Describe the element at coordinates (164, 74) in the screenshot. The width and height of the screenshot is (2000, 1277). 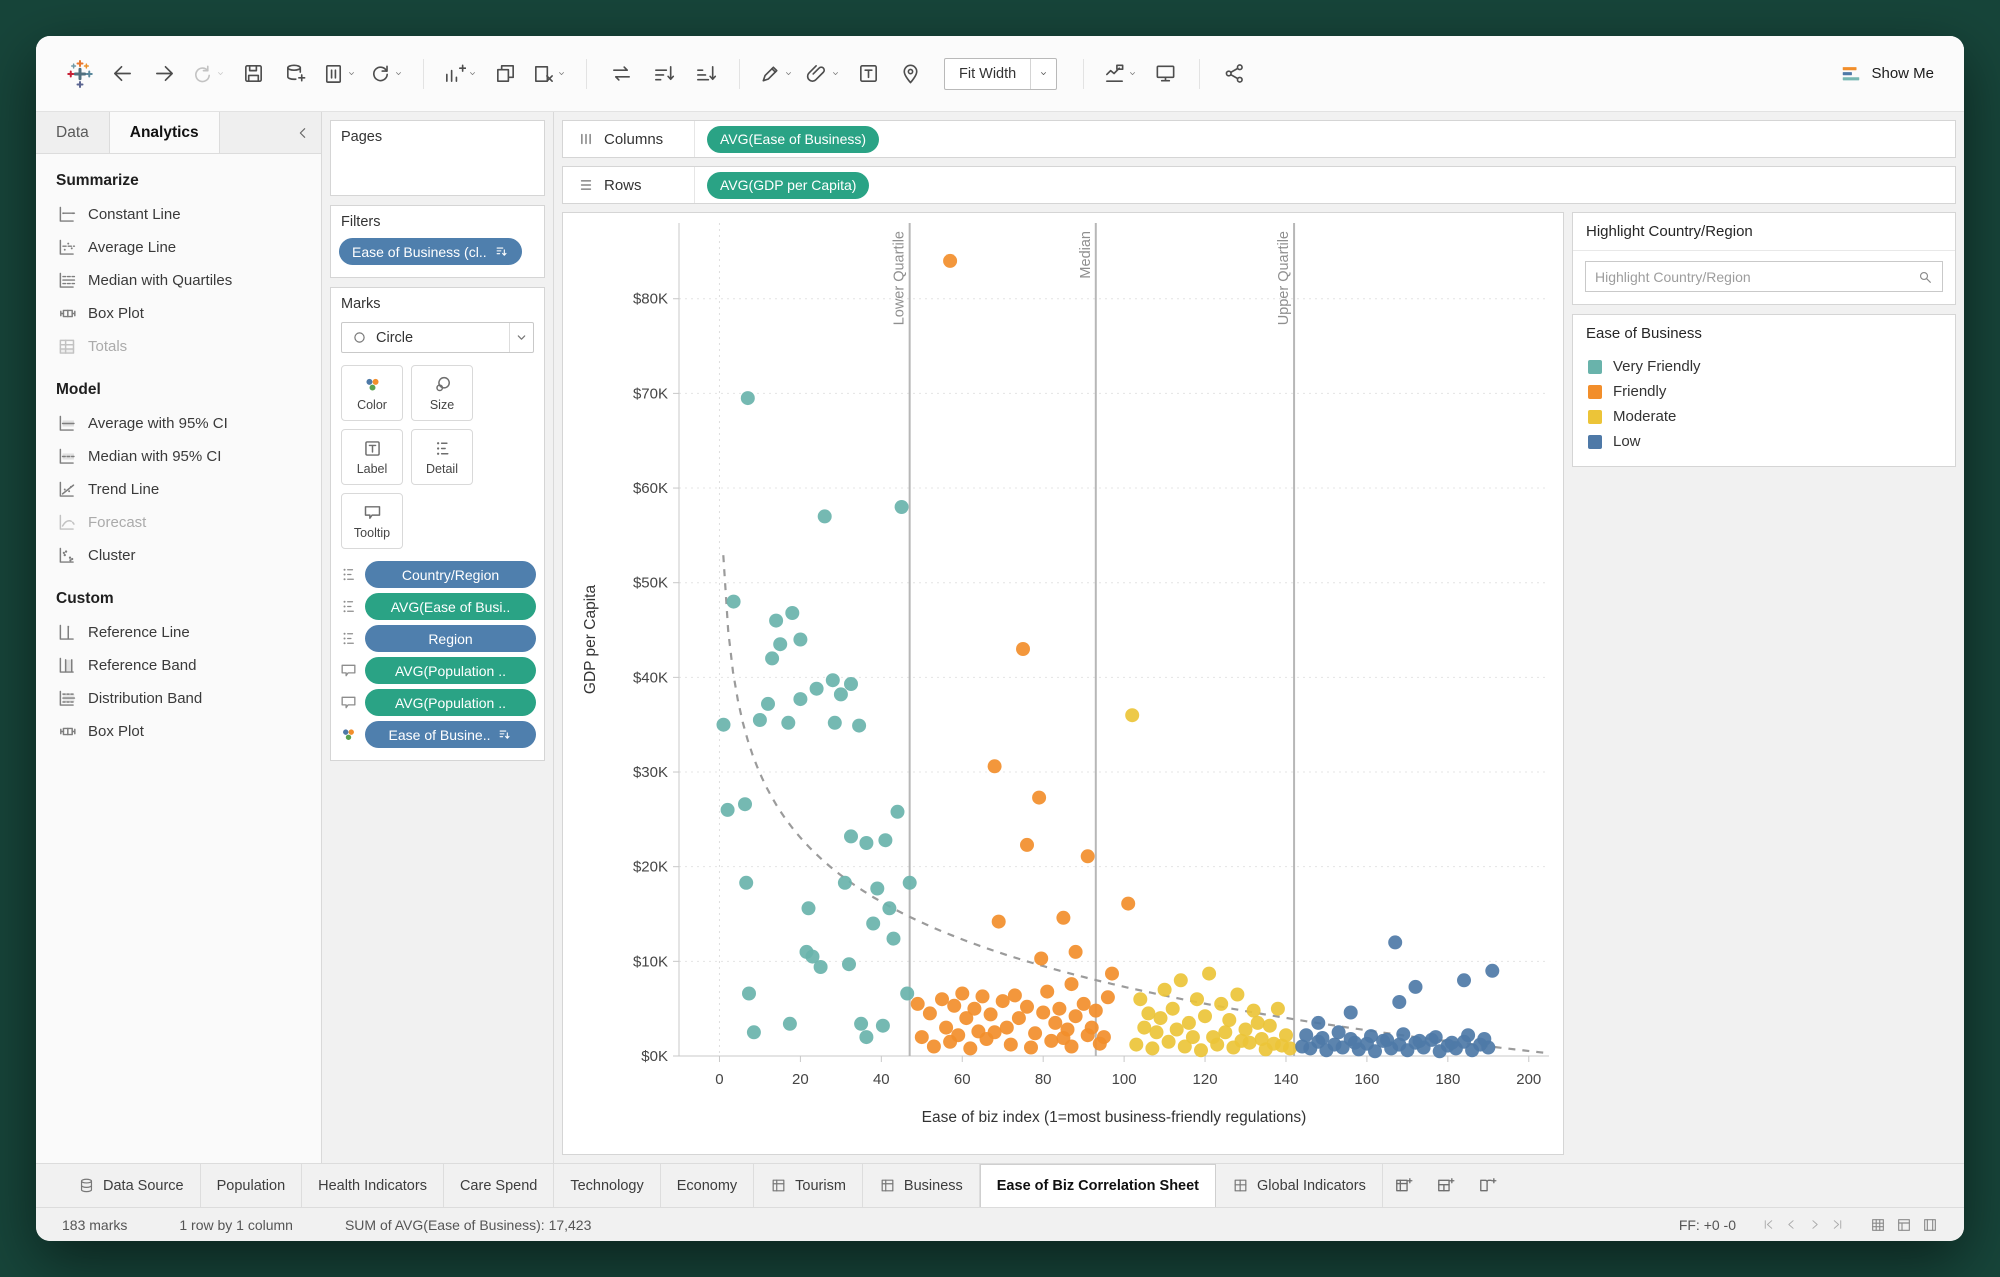
I see `forward-button` at that location.